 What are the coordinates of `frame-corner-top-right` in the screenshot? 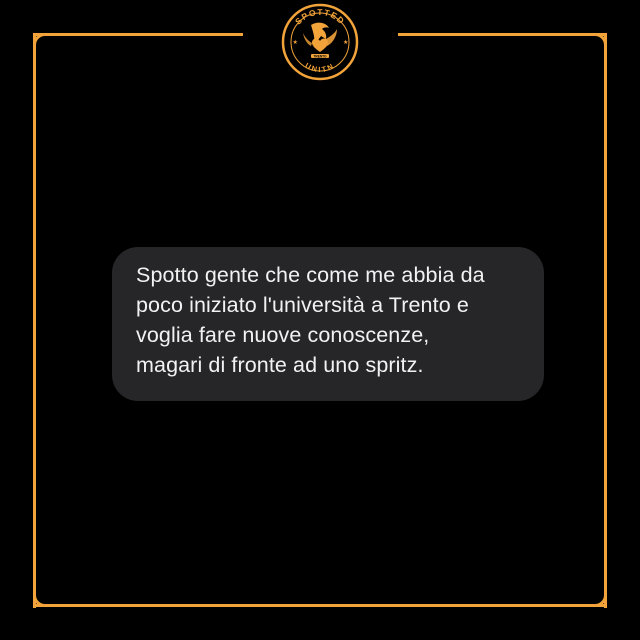 It's located at (596, 44).